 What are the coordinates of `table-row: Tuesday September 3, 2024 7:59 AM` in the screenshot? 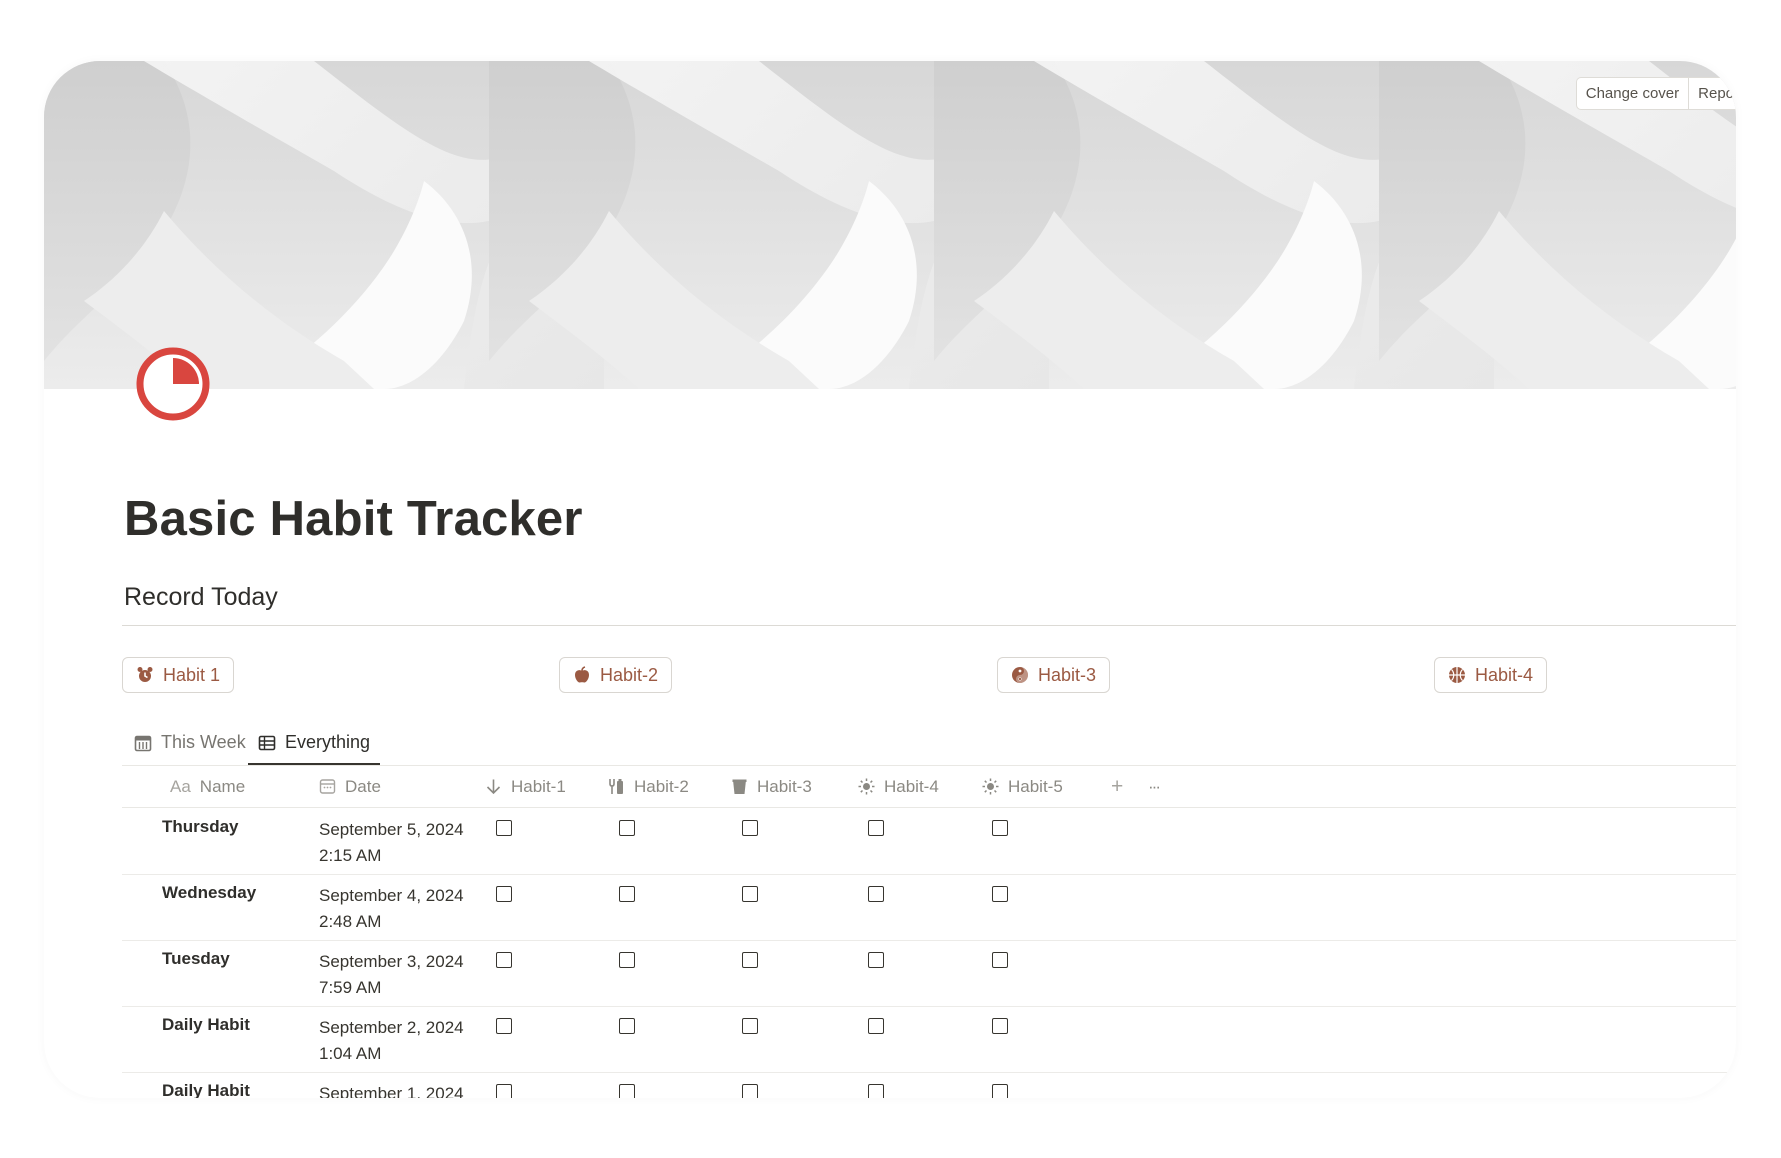 It's located at (929, 973).